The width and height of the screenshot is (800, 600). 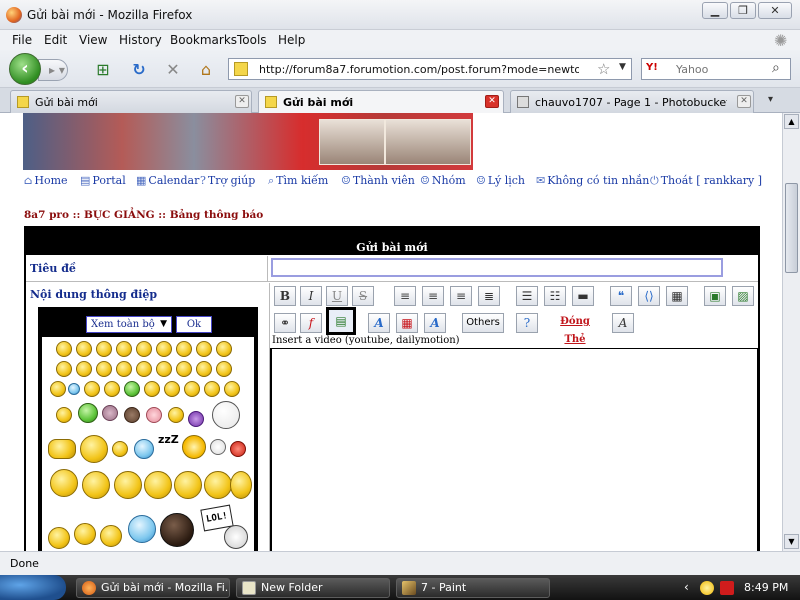 I want to click on quote-button: ❝, so click(x=621, y=296).